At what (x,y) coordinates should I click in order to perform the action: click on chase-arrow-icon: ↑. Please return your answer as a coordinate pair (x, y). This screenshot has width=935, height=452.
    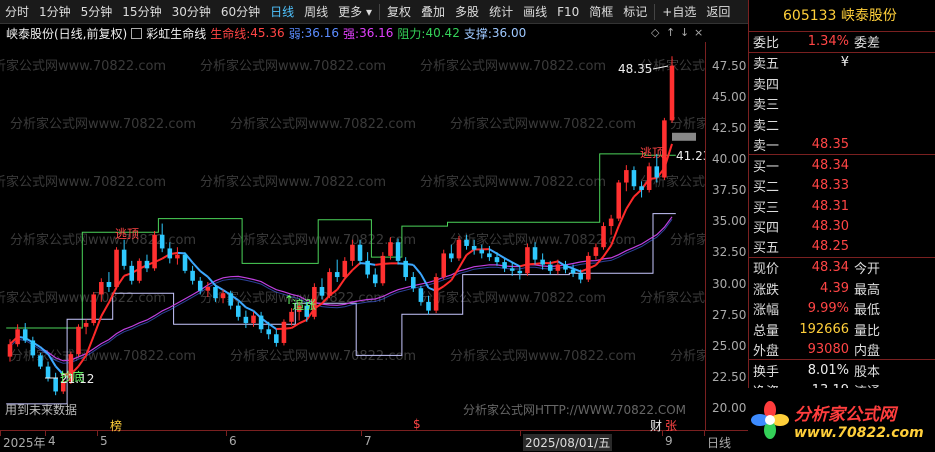
    Looking at the image, I should click on (289, 300).